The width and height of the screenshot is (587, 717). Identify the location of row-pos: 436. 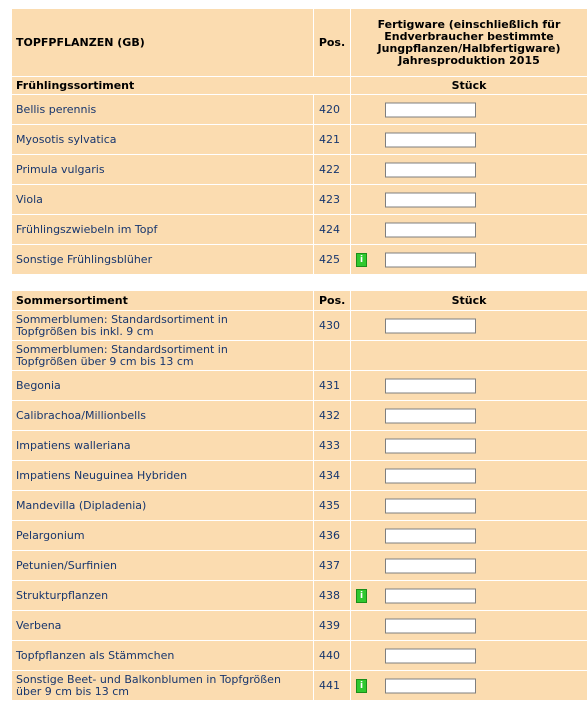
(332, 535).